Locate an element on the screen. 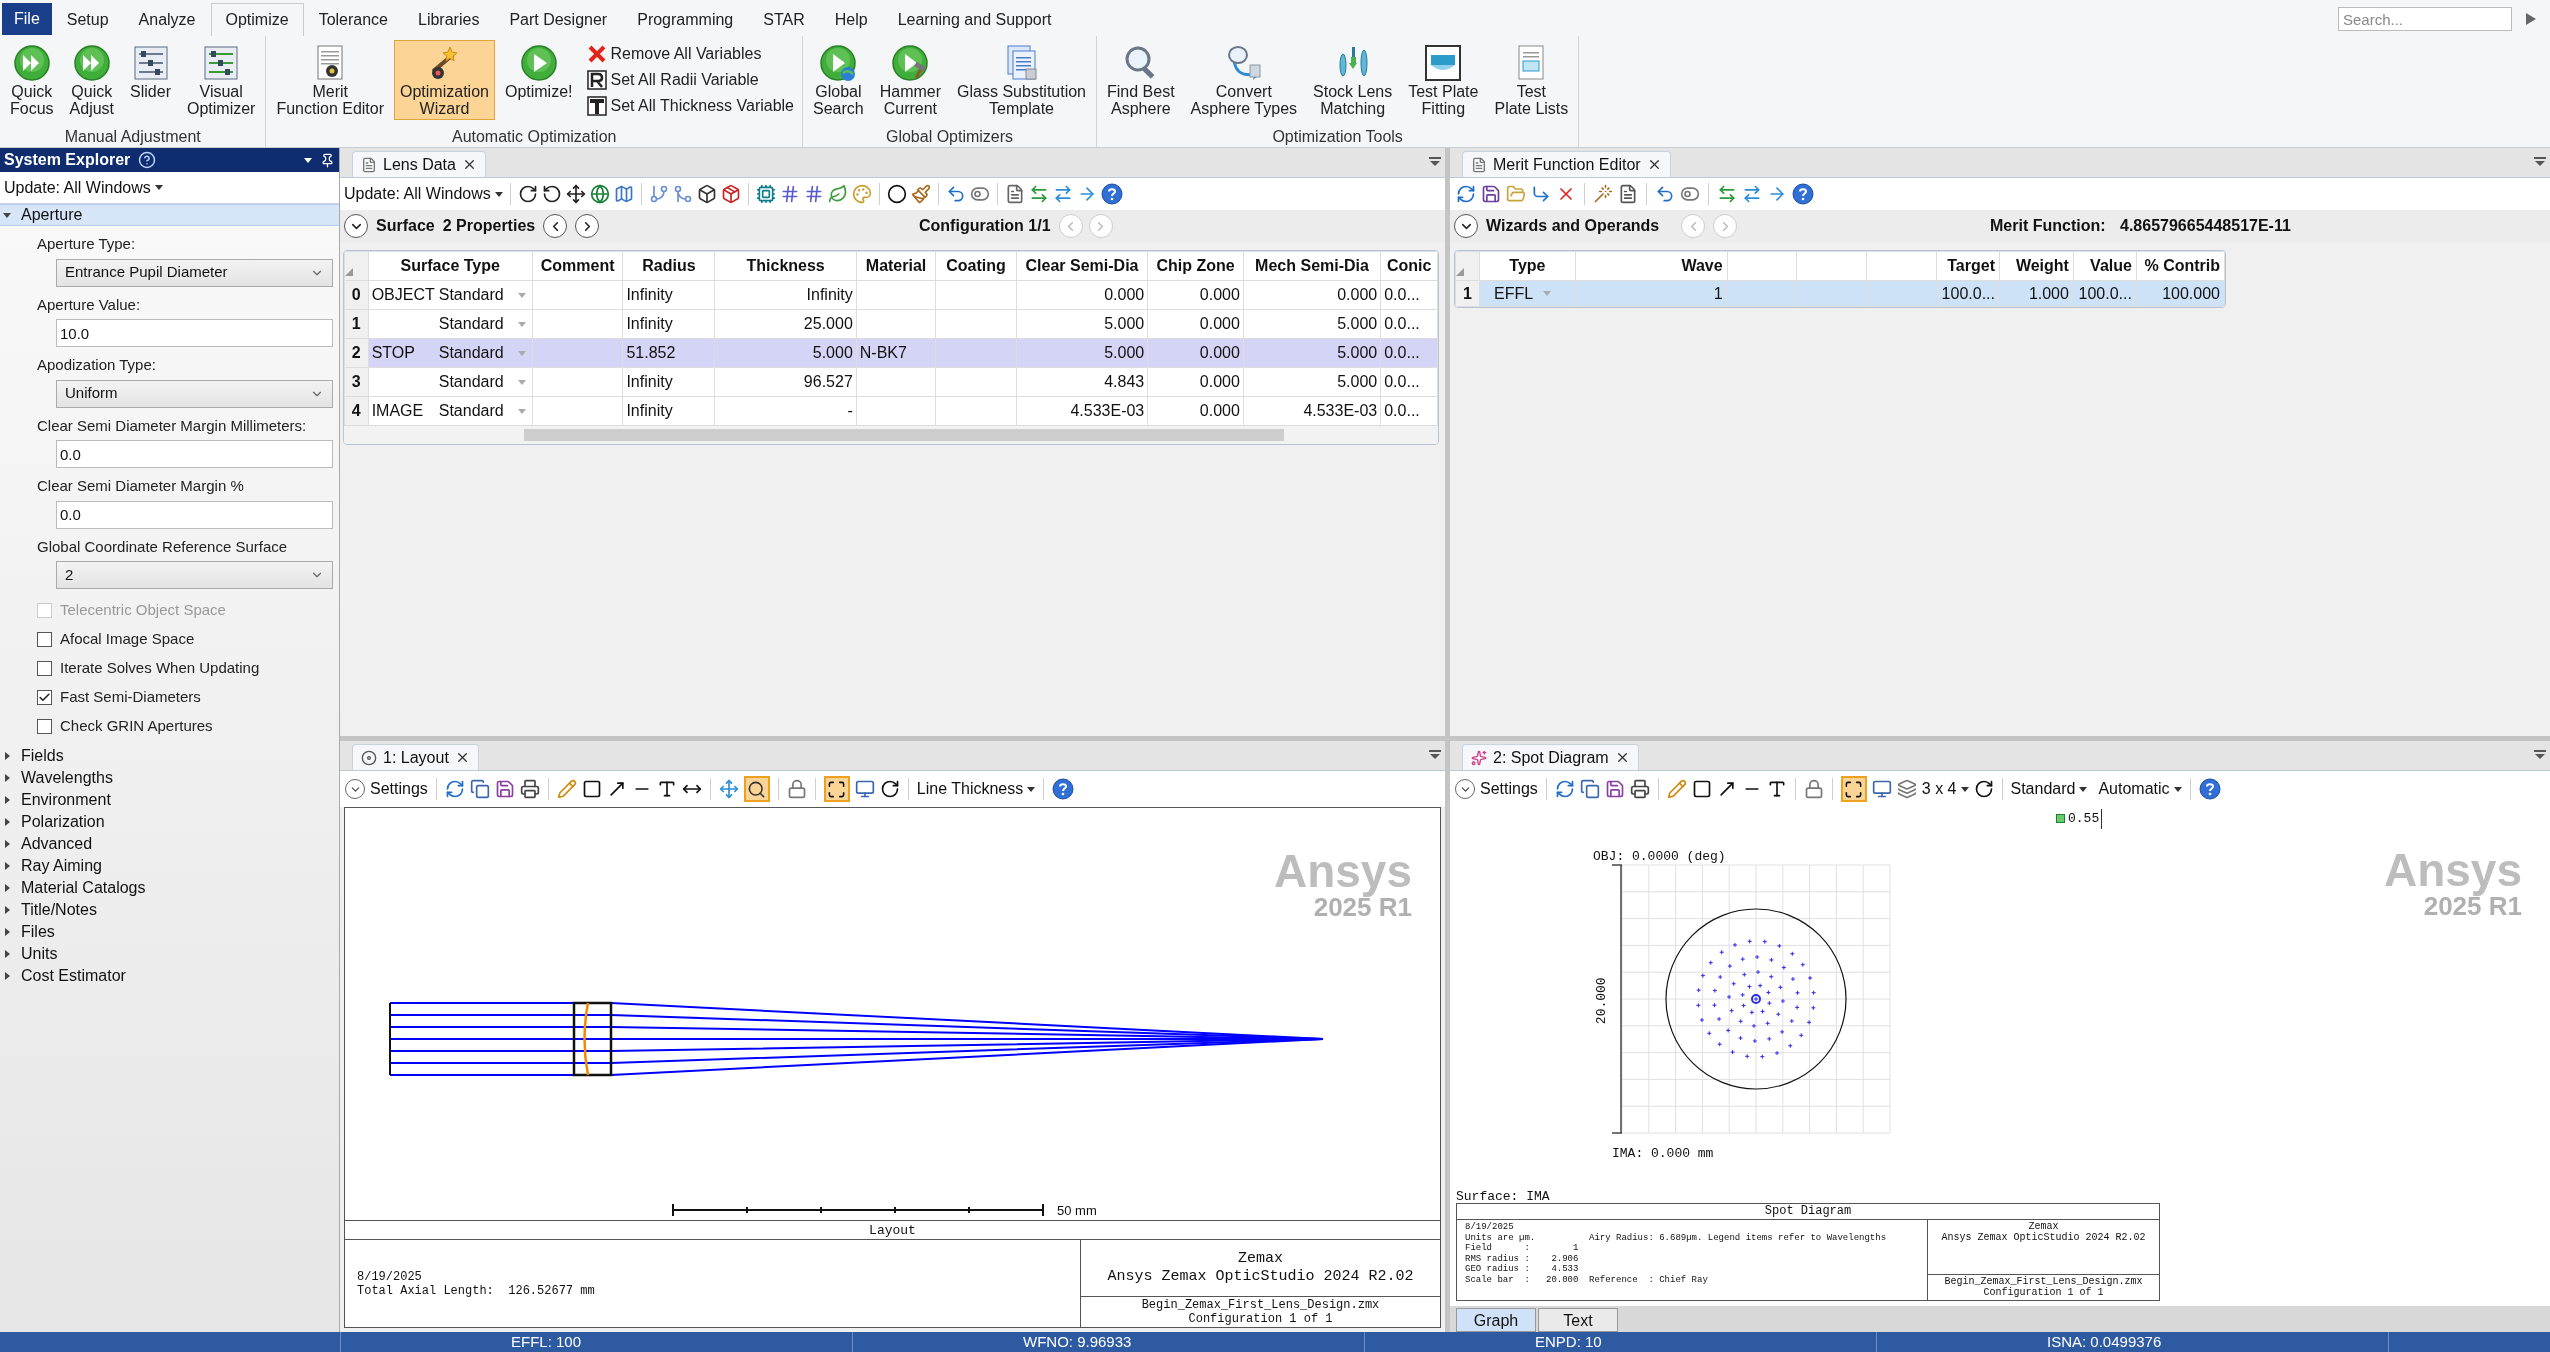 Image resolution: width=2550 pixels, height=1352 pixels. column-header: Weight is located at coordinates (2036, 266).